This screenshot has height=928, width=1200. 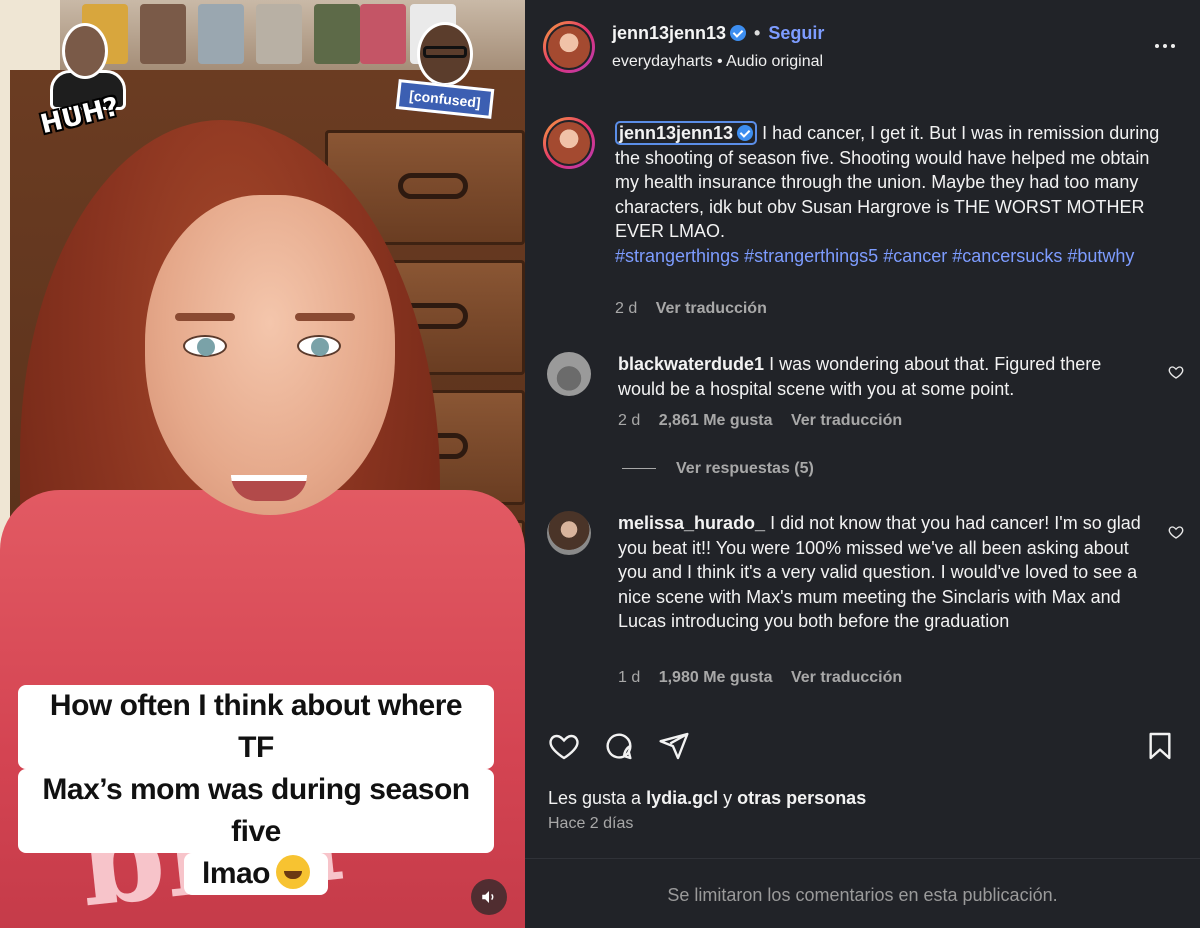 I want to click on comment-like-count: 1,980 Me gusta, so click(x=716, y=677).